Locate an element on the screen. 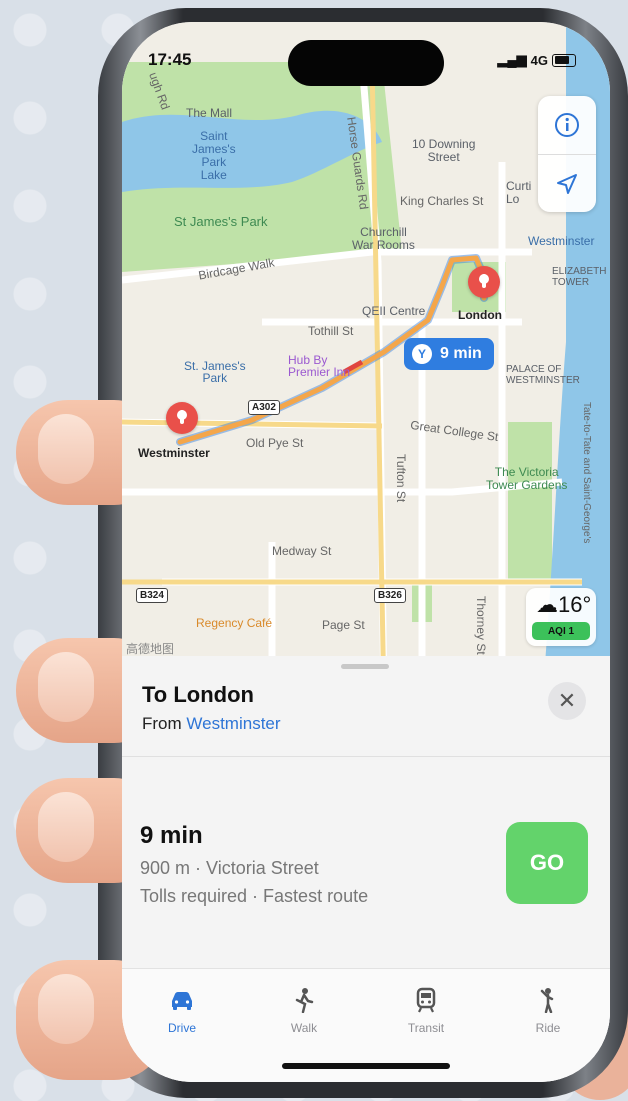  destination-title: To London is located at coordinates (198, 694).